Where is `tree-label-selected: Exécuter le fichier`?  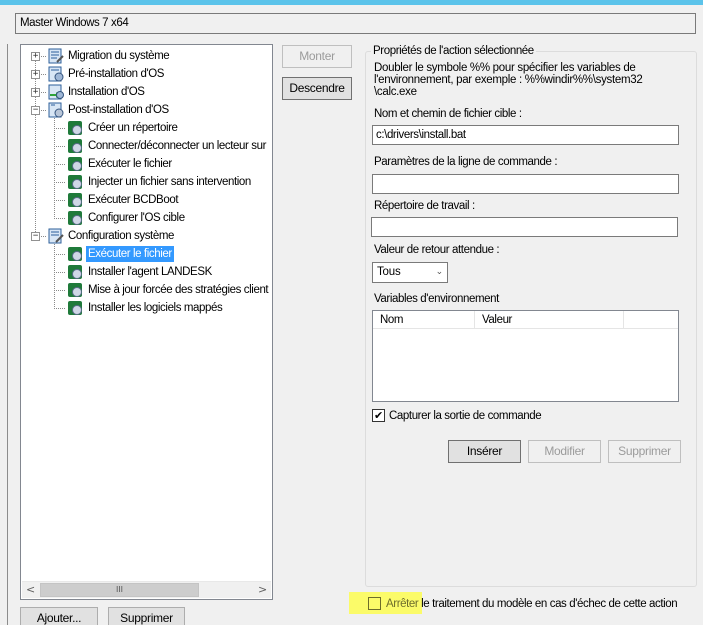
tree-label-selected: Exécuter le fichier is located at coordinates (130, 254).